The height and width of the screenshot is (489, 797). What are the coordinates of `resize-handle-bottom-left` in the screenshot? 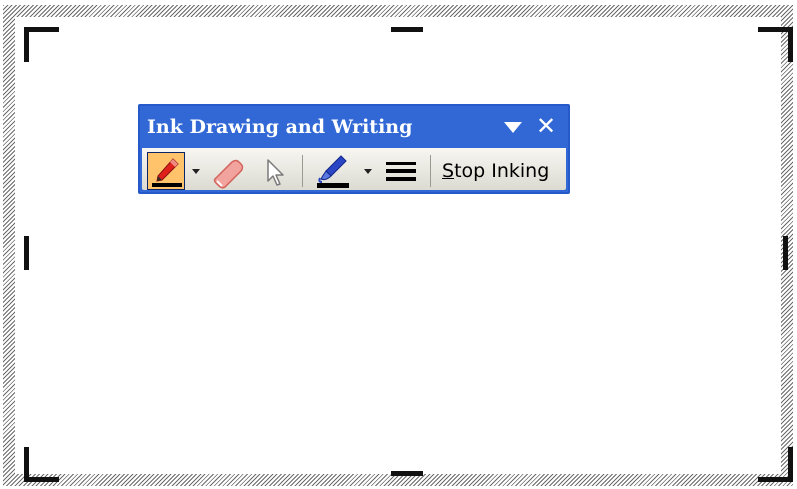 It's located at (41, 464).